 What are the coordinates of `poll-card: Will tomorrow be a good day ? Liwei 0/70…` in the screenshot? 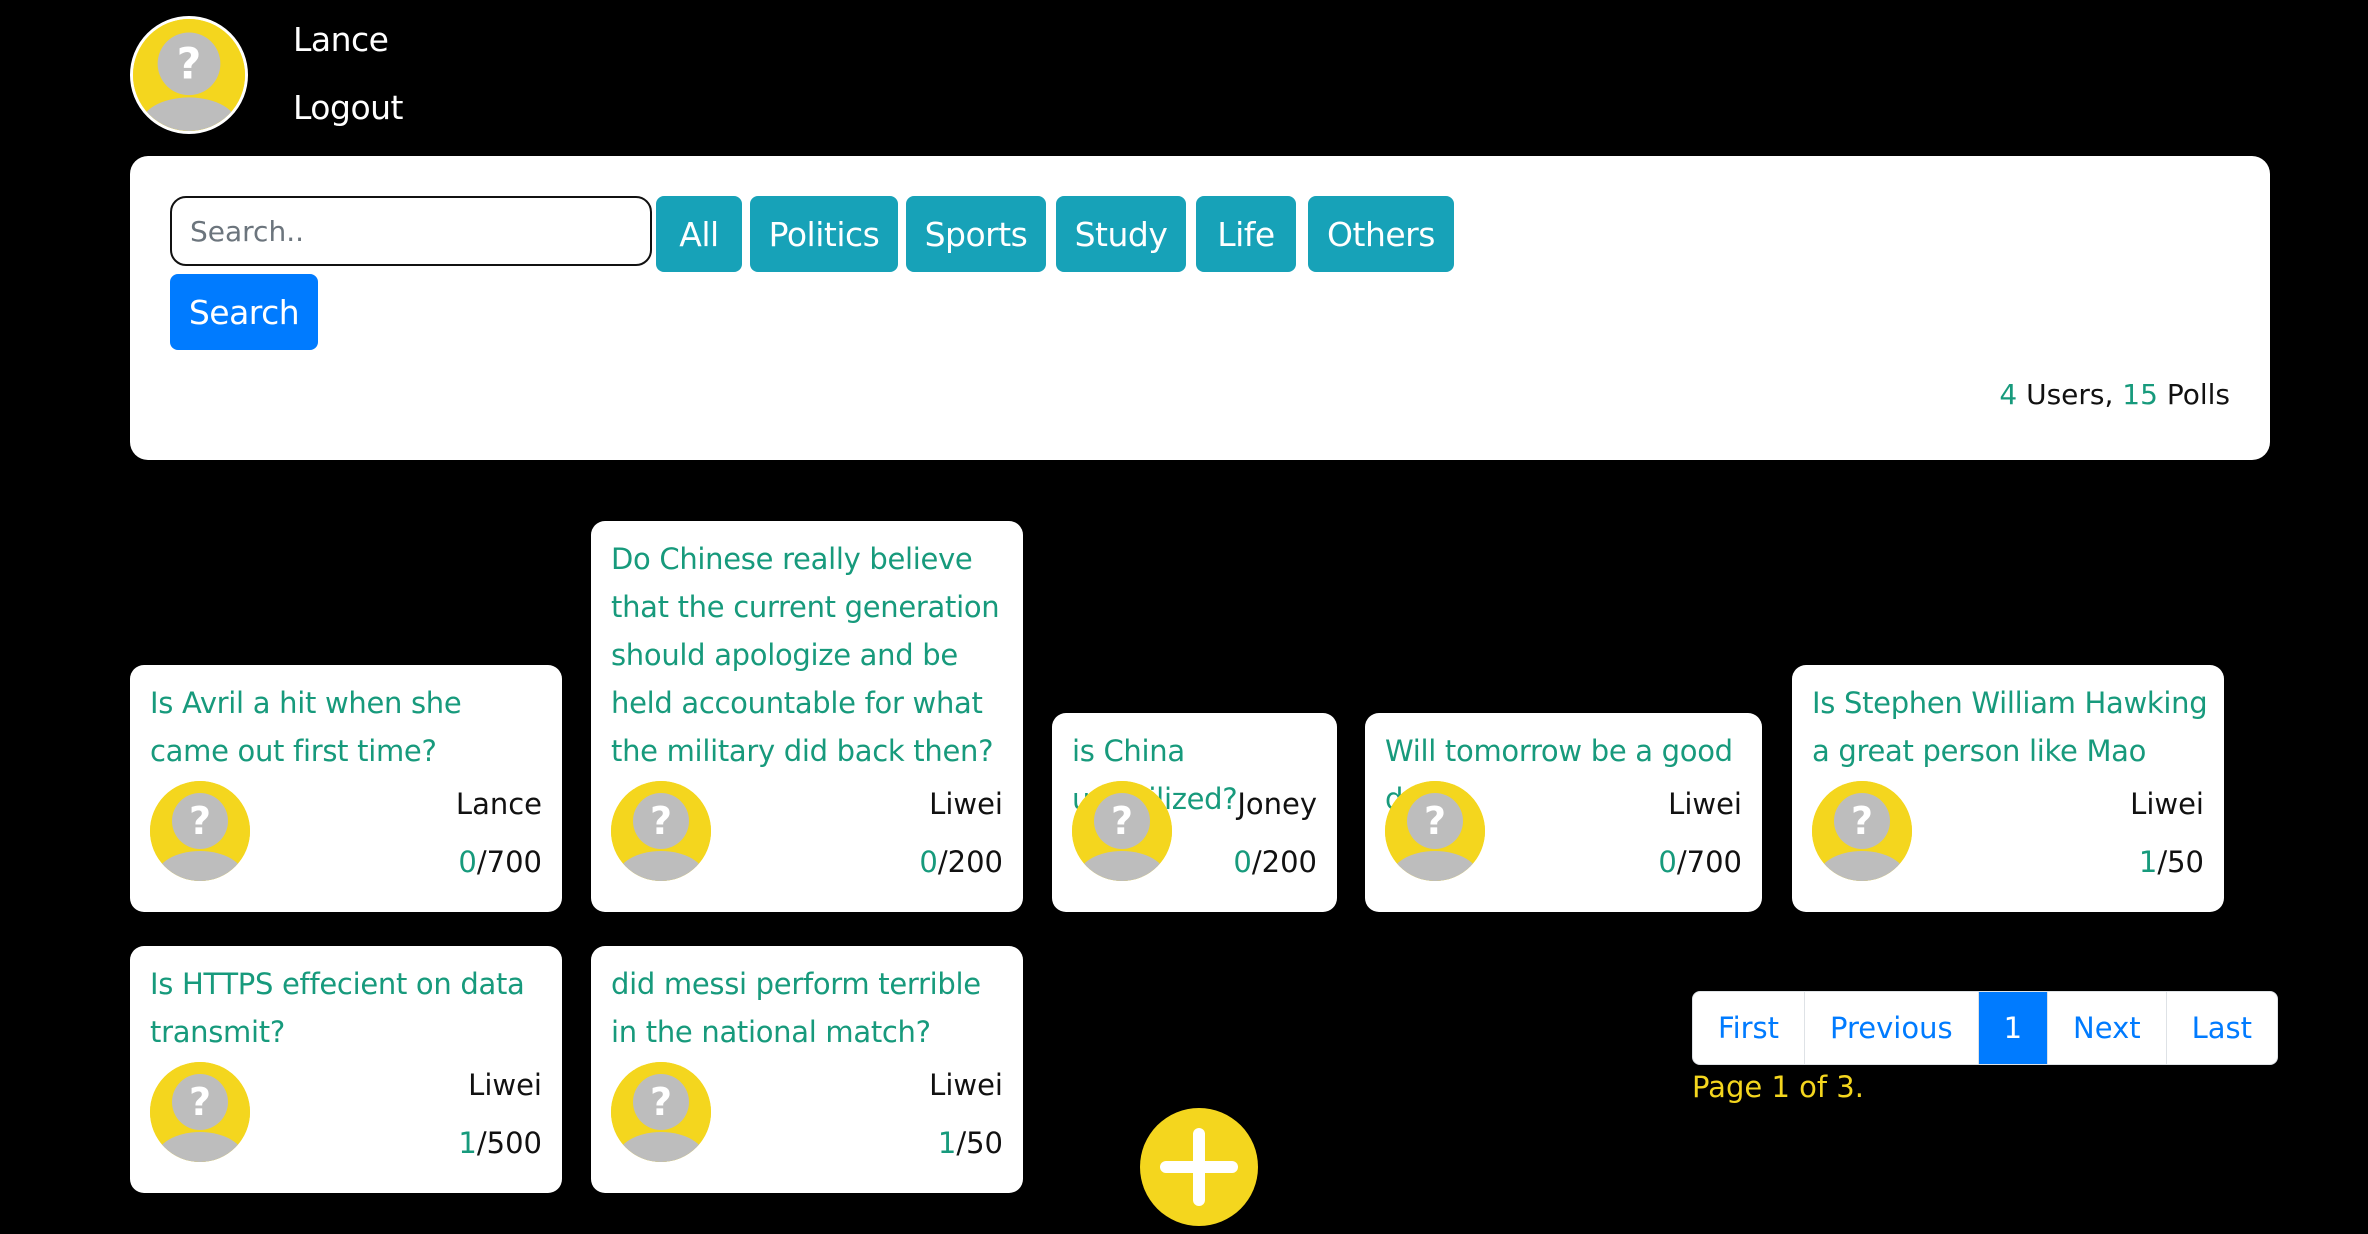 It's located at (1563, 812).